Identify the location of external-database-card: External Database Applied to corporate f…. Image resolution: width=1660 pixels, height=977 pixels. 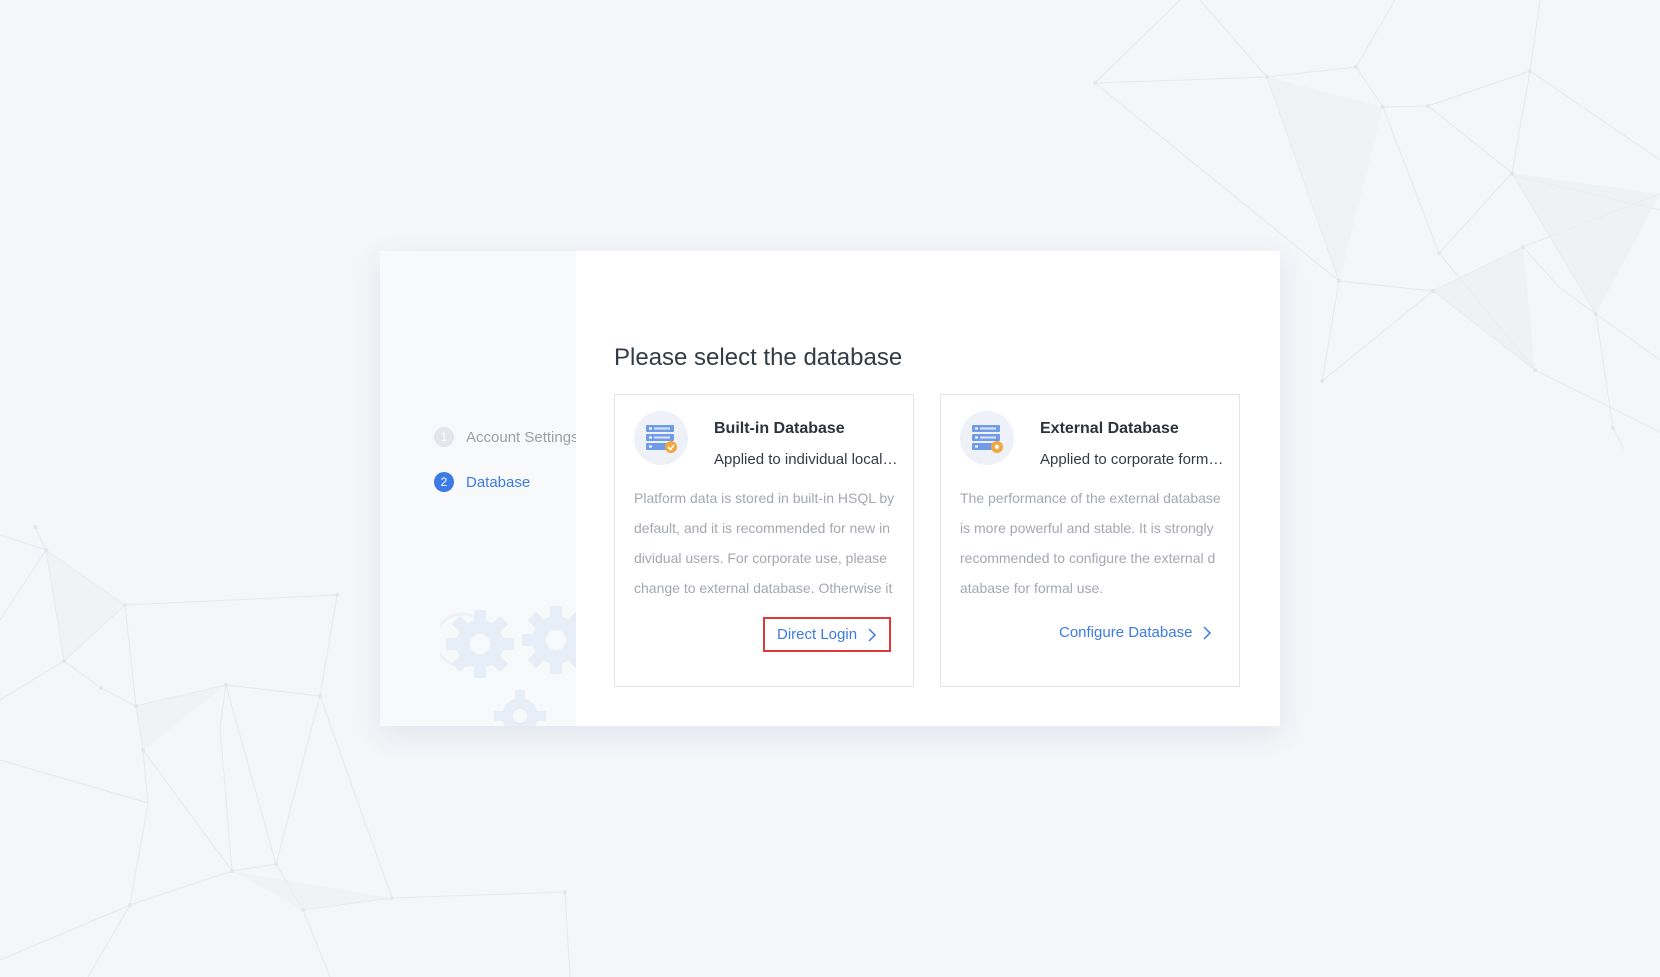
(1090, 540).